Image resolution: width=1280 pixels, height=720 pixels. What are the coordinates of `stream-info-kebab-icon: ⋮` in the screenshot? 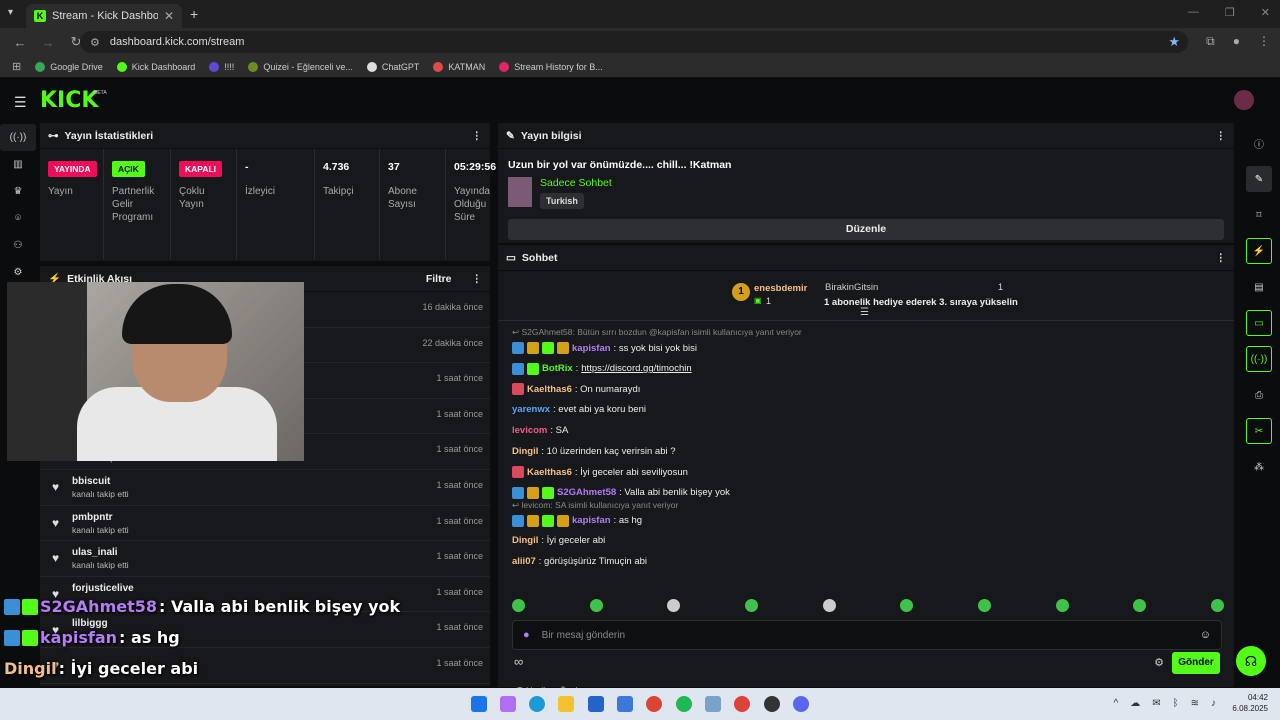 It's located at (1221, 136).